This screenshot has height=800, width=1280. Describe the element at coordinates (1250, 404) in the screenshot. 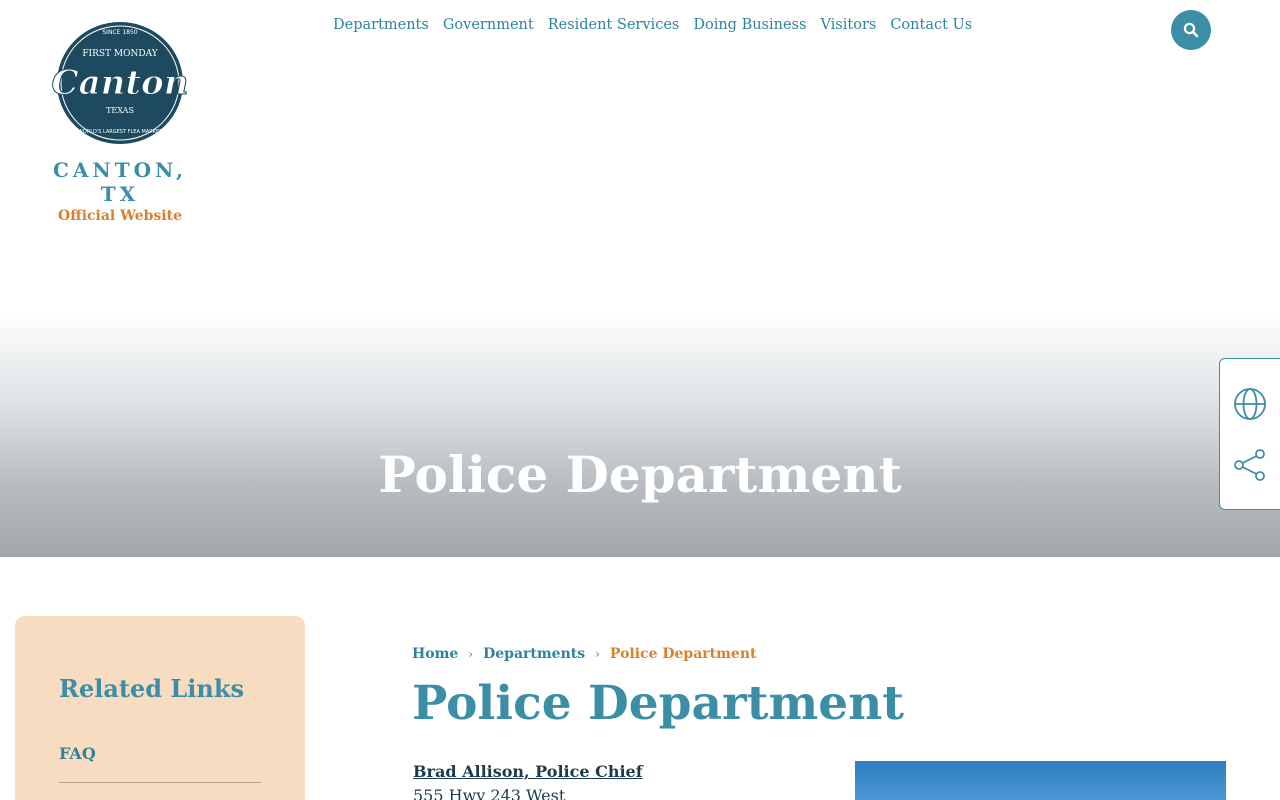

I see `globe-icon` at that location.